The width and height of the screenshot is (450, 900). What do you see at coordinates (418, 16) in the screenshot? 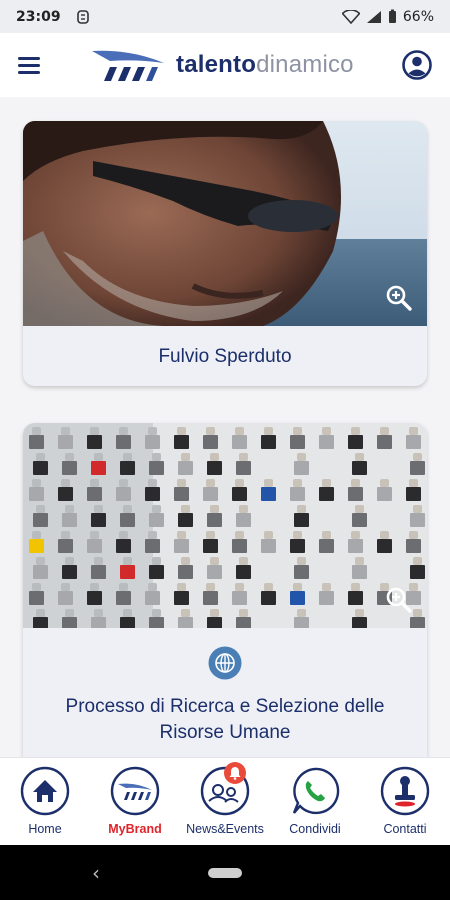
I see `battery-percent: 66%` at bounding box center [418, 16].